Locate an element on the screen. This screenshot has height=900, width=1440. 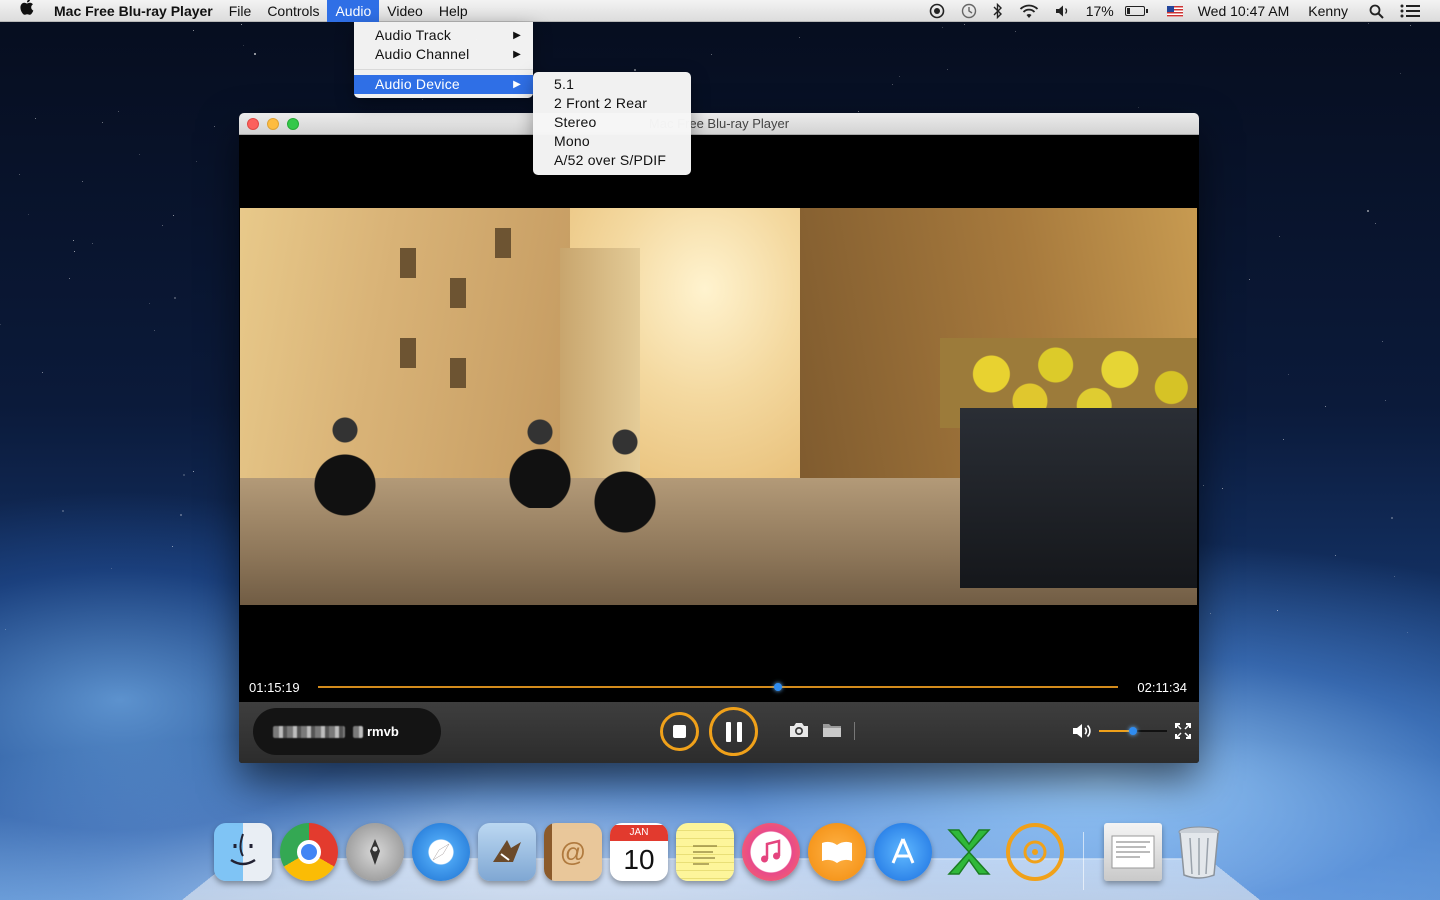
screen-record-icon is located at coordinates (937, 11).